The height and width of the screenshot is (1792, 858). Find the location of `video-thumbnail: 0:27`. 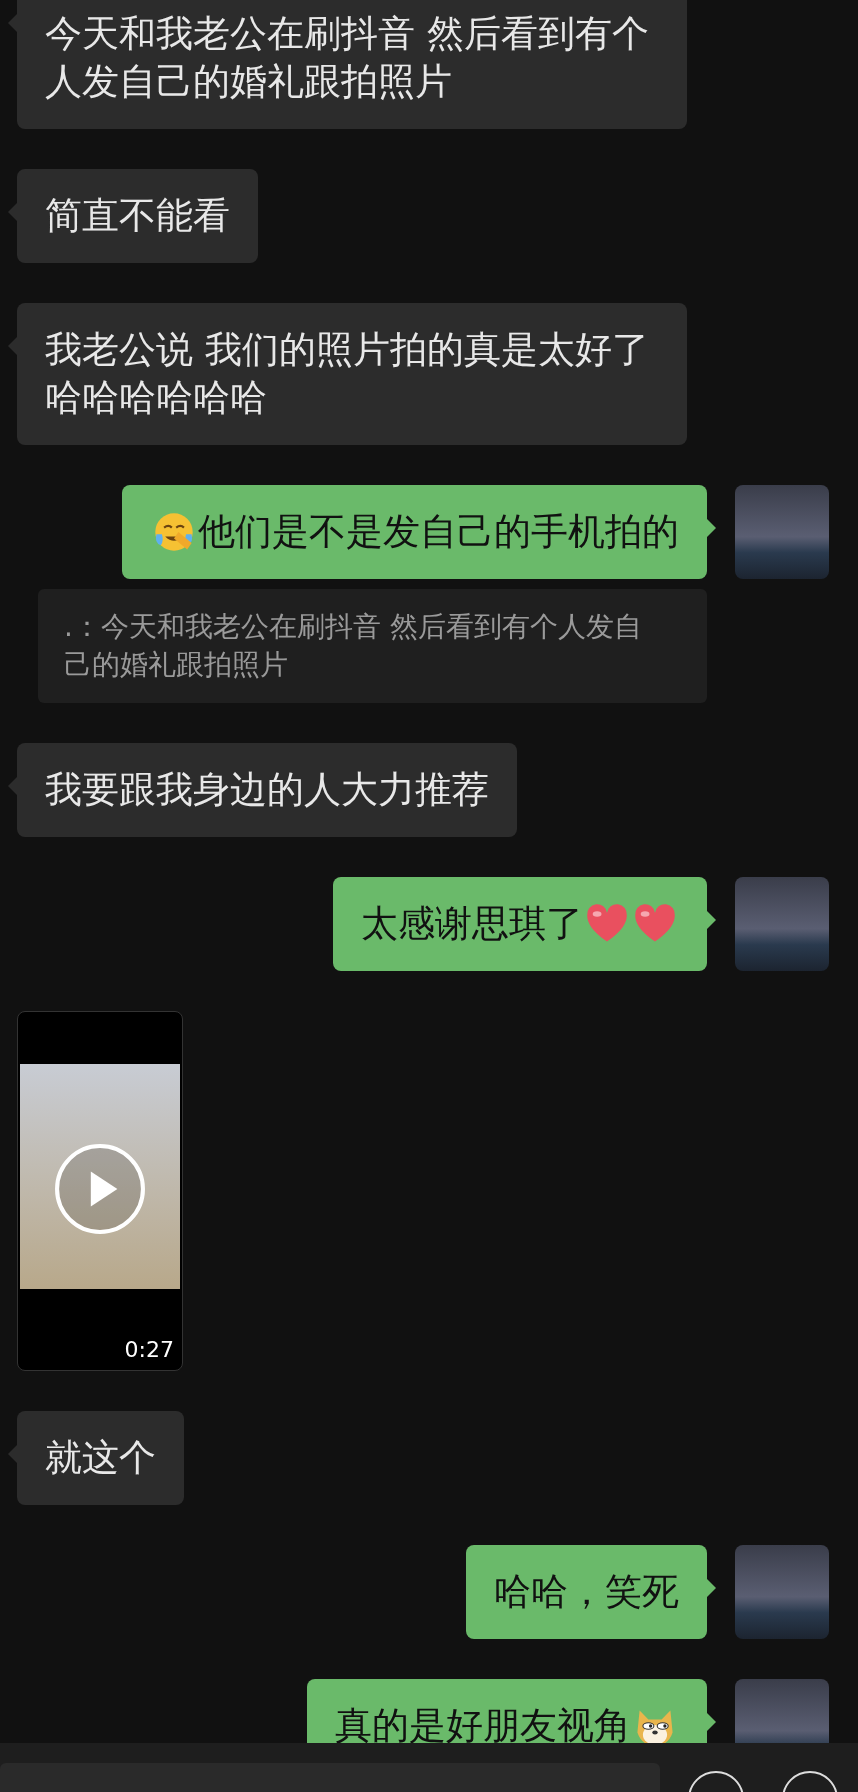

video-thumbnail: 0:27 is located at coordinates (100, 1191).